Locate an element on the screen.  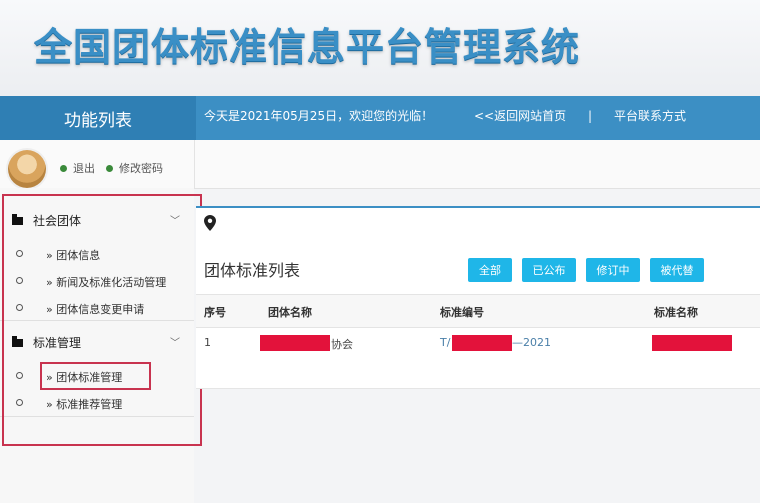
map-pin-icon is located at coordinates (210, 223).